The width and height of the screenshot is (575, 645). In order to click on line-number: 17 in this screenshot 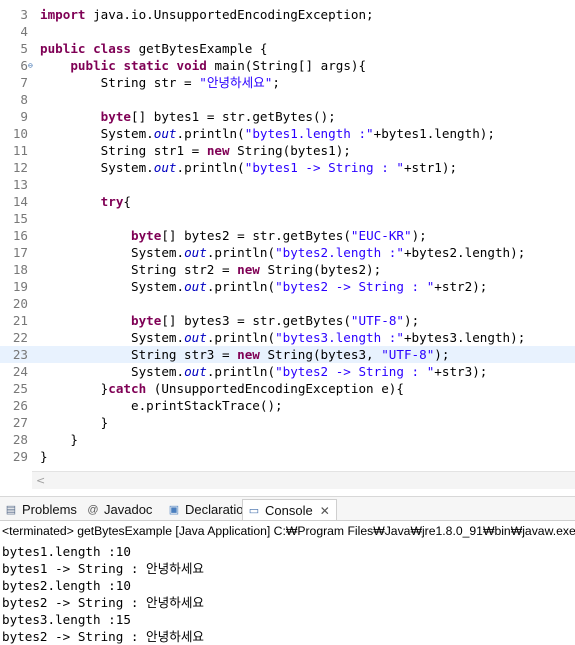, I will do `click(20, 252)`.